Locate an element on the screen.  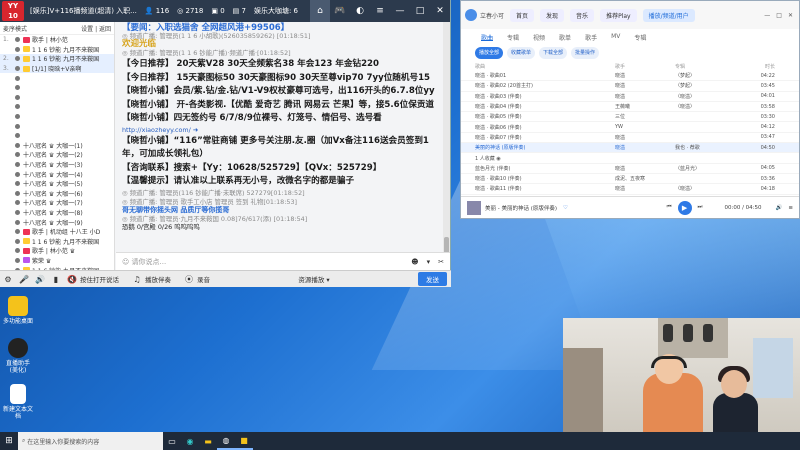
tab-channel: 播放/频道/用户 is located at coordinates (668, 15).